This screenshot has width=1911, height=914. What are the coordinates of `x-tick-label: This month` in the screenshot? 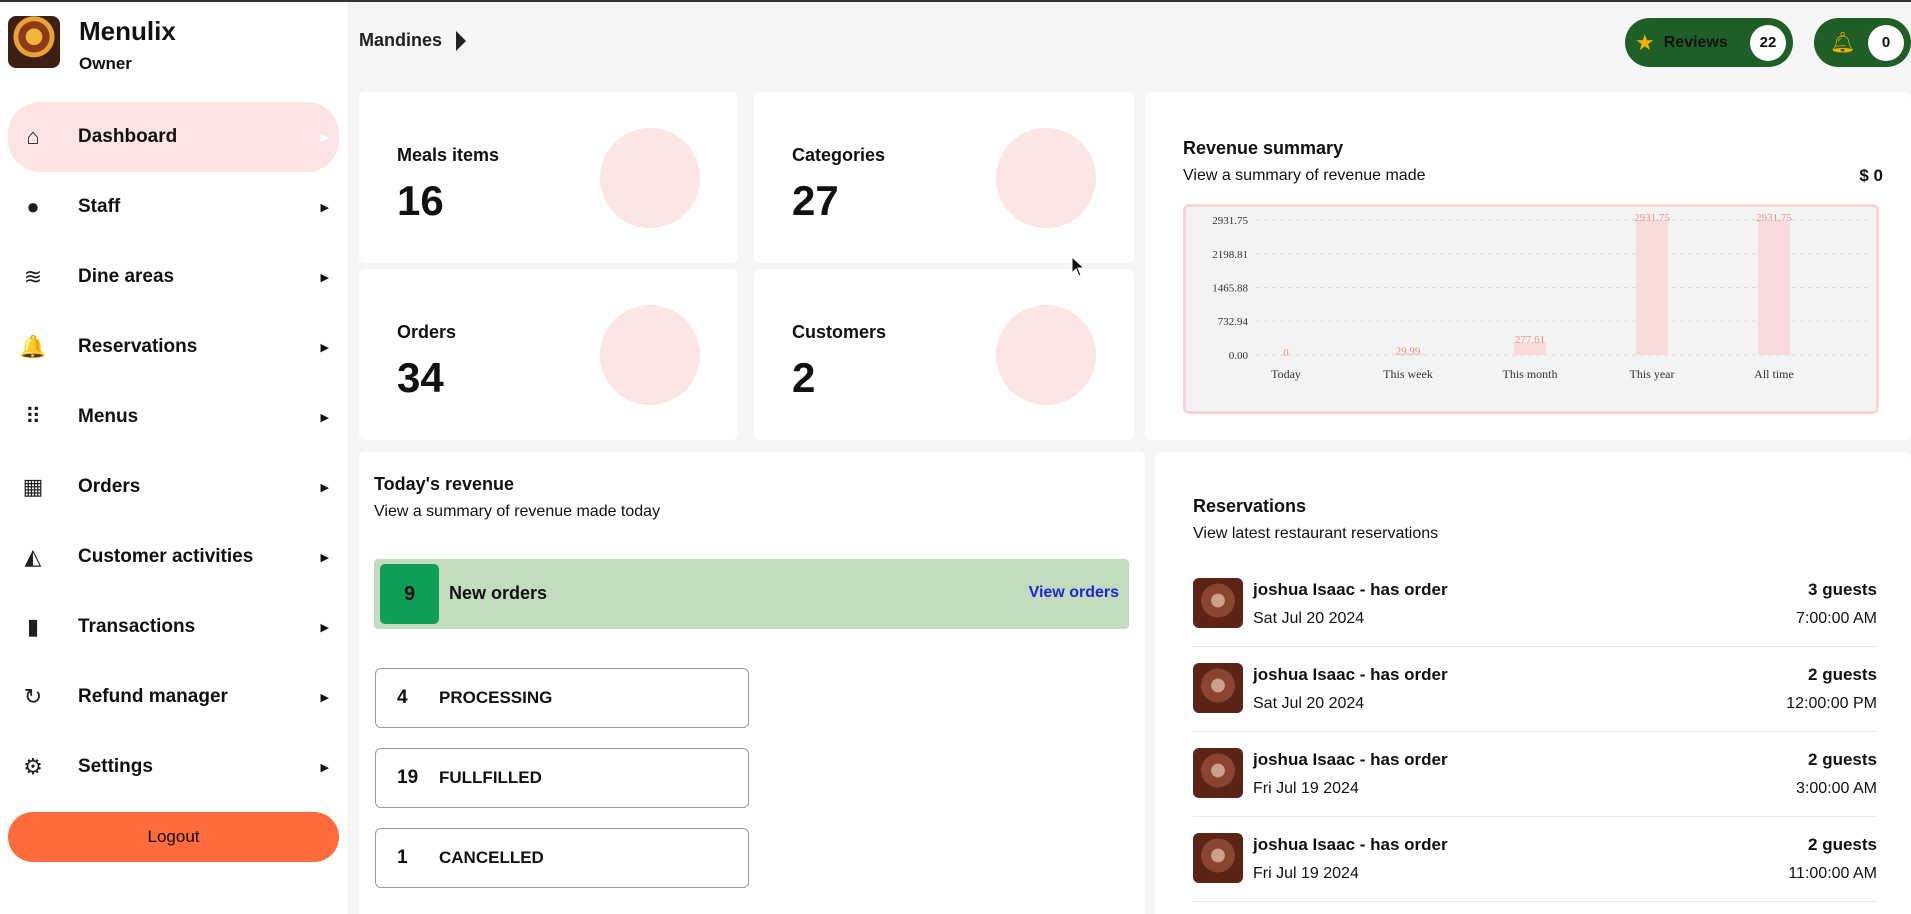 It's located at (1529, 374).